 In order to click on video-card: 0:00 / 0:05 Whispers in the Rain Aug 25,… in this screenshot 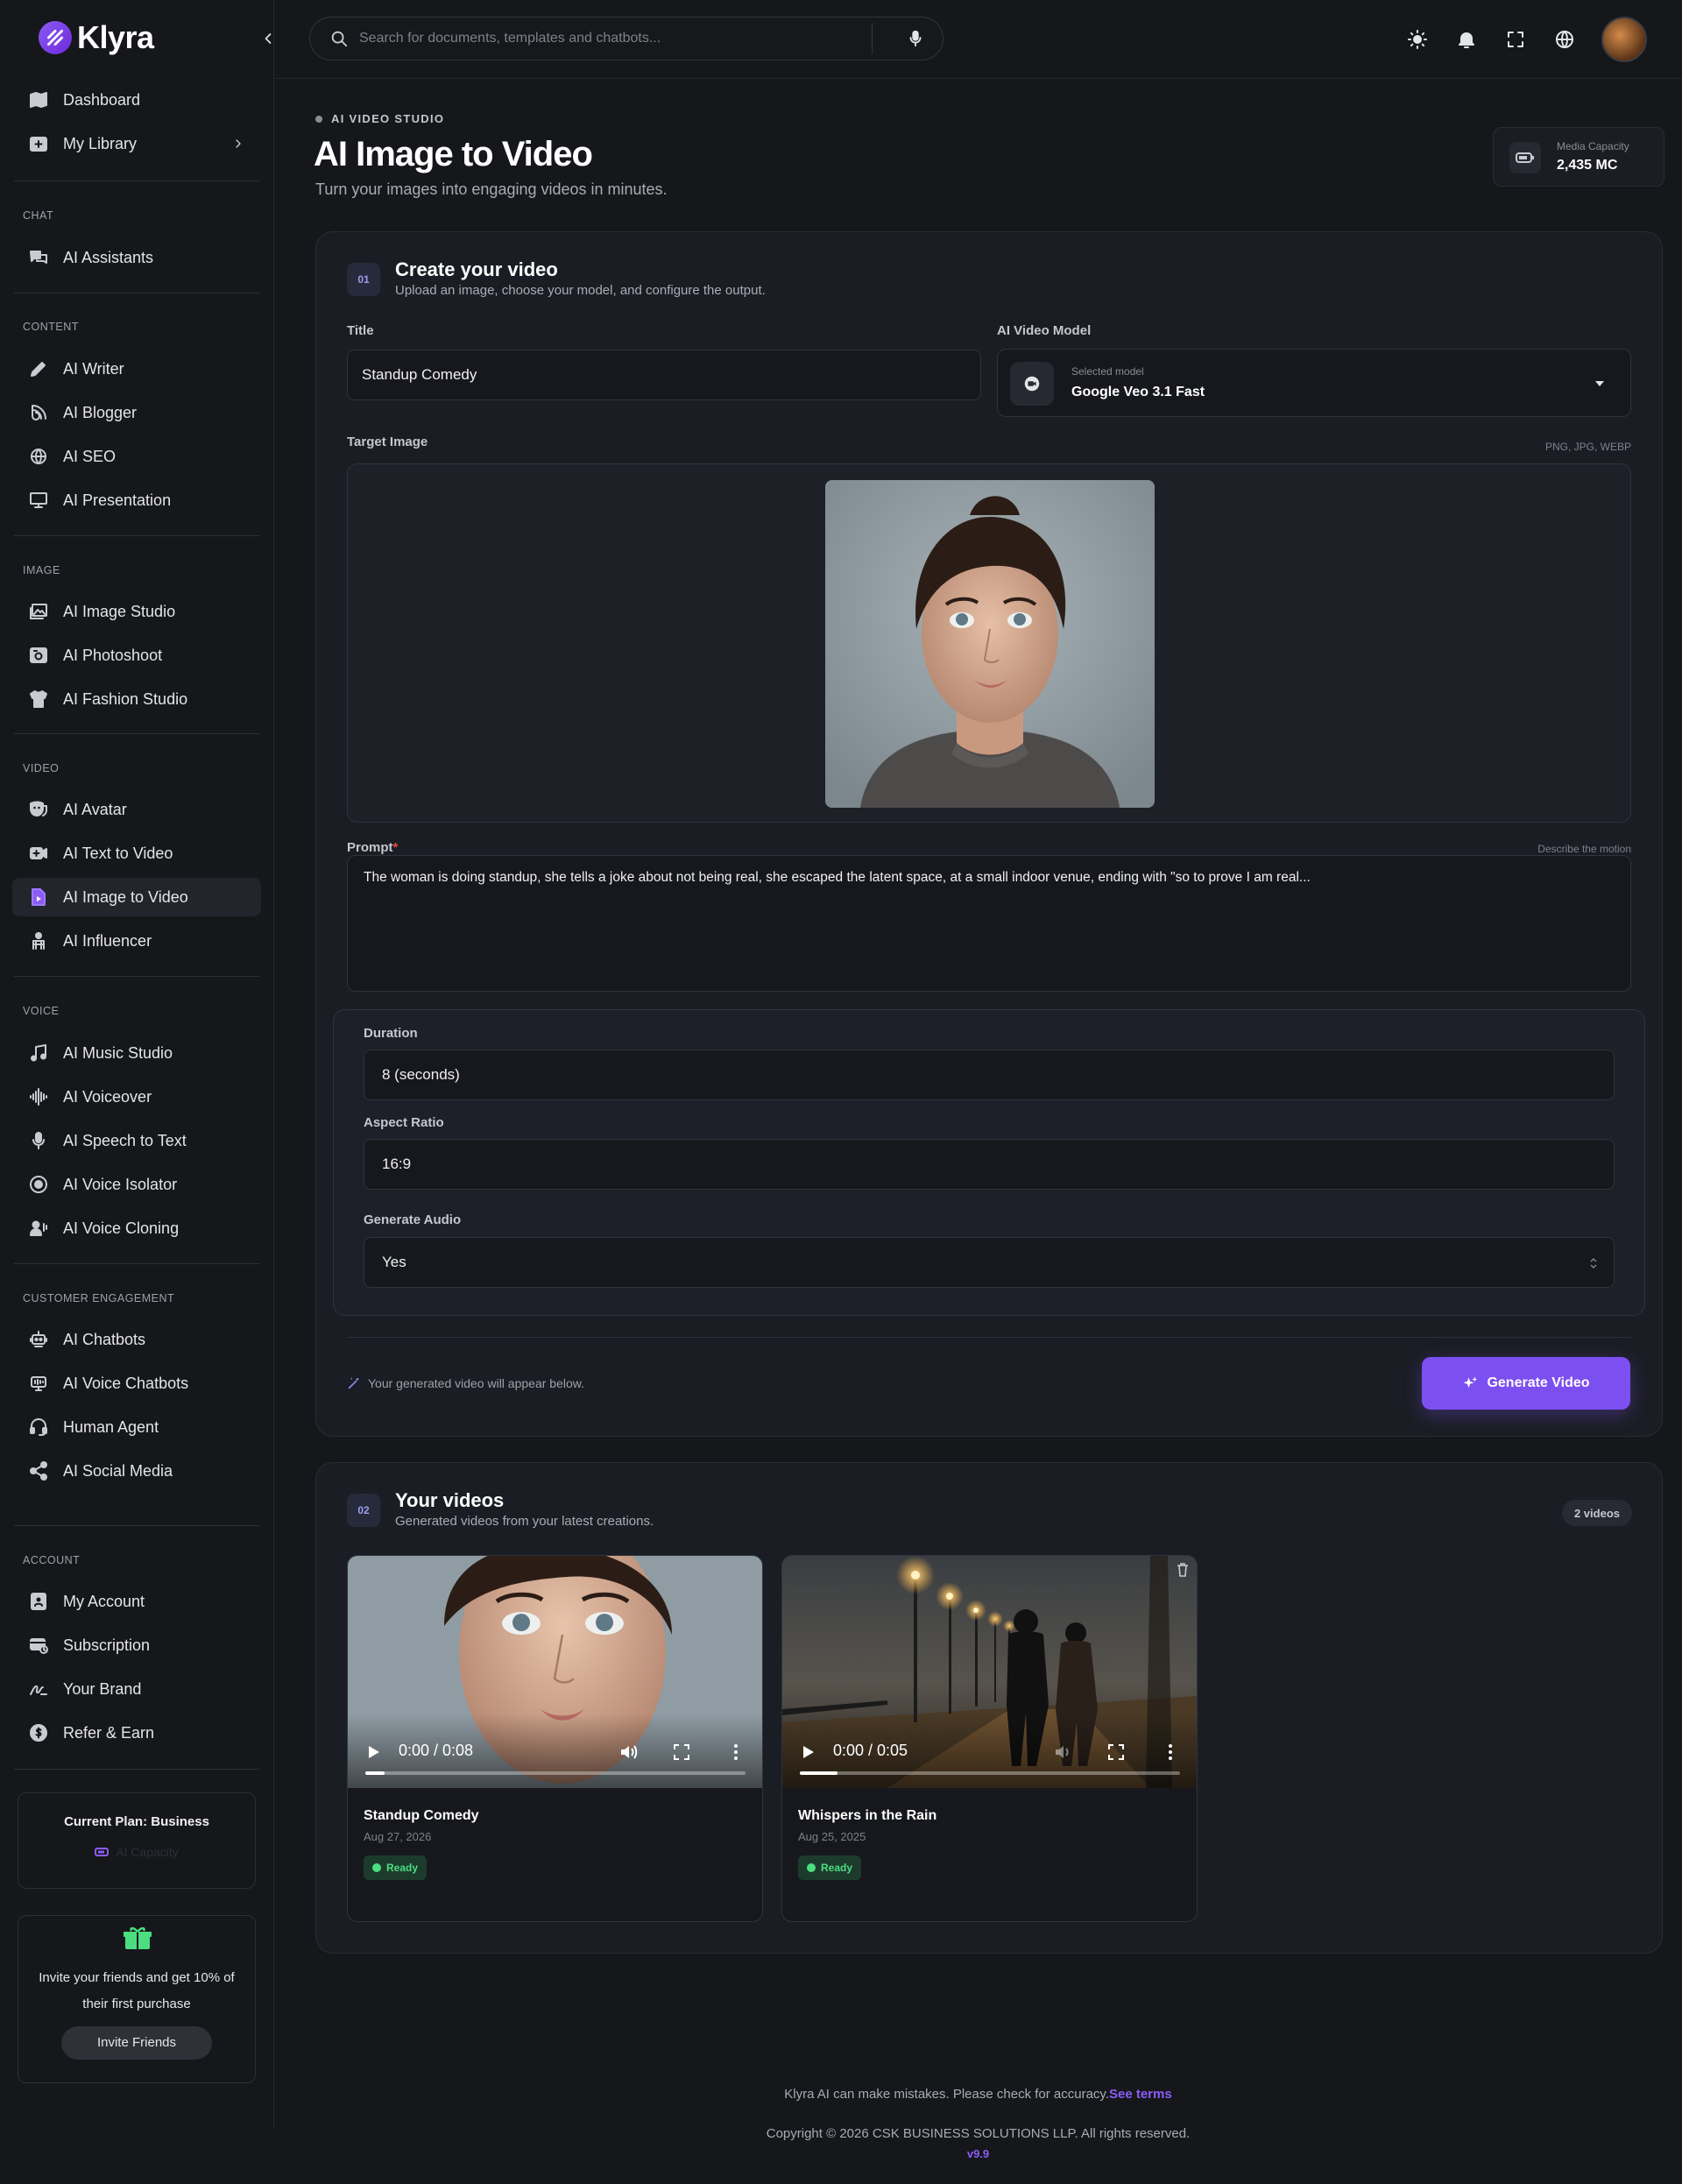, I will do `click(989, 1738)`.